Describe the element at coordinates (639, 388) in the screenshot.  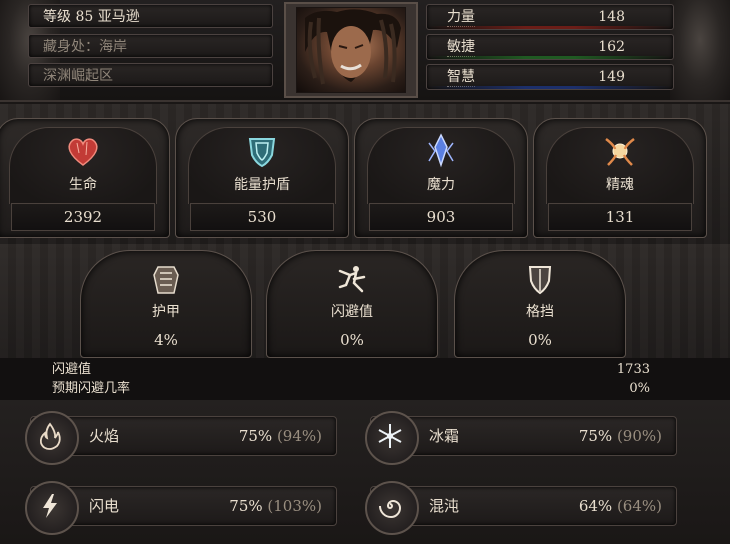
I see `detail-value: 0%` at that location.